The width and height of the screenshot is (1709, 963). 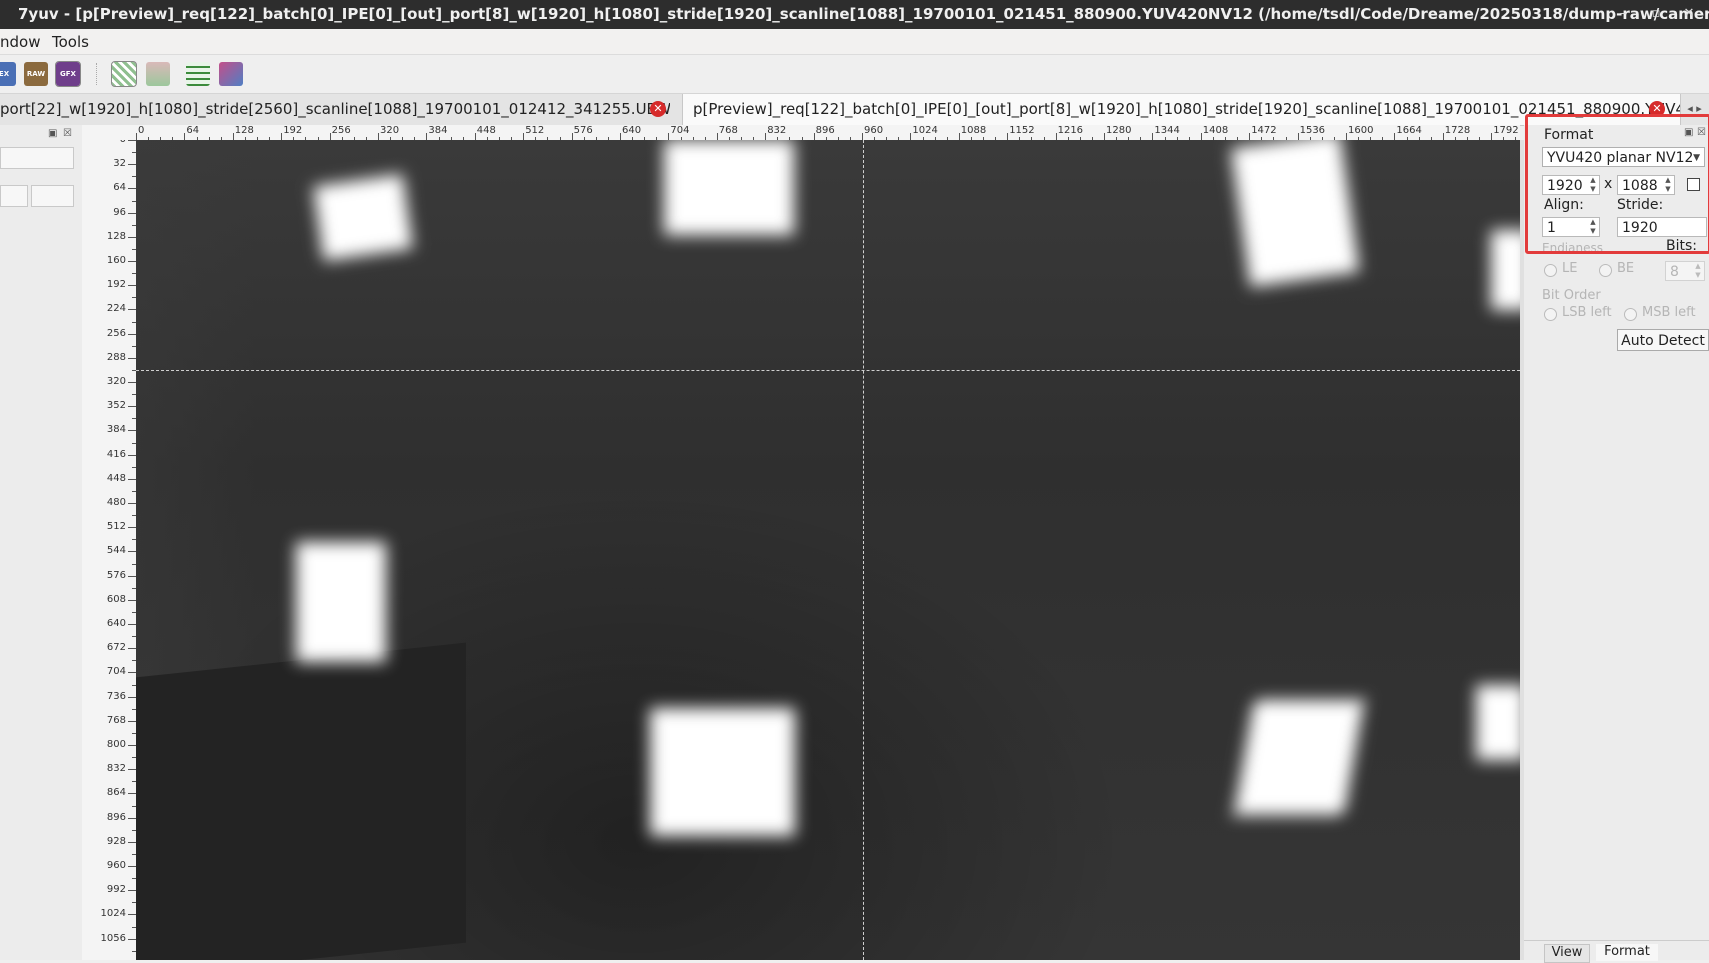 What do you see at coordinates (231, 74) in the screenshot?
I see `convert-icon` at bounding box center [231, 74].